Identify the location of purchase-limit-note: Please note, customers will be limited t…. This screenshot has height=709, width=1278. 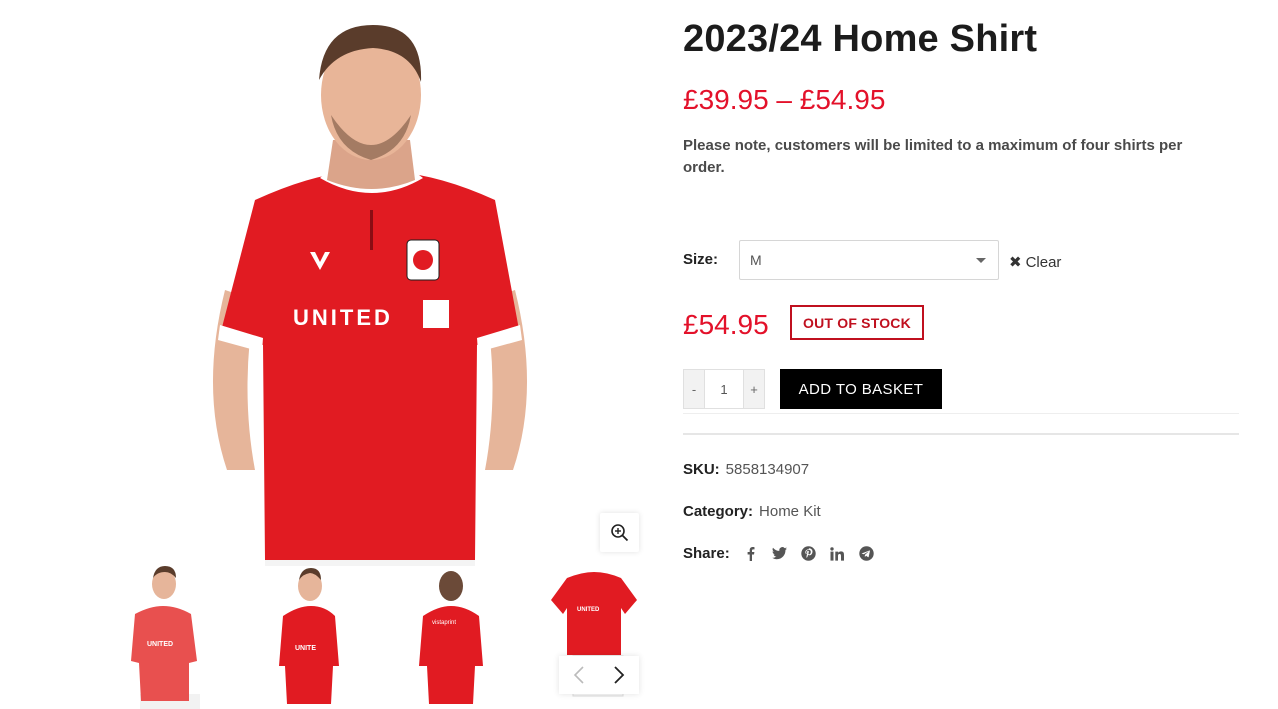
(933, 156).